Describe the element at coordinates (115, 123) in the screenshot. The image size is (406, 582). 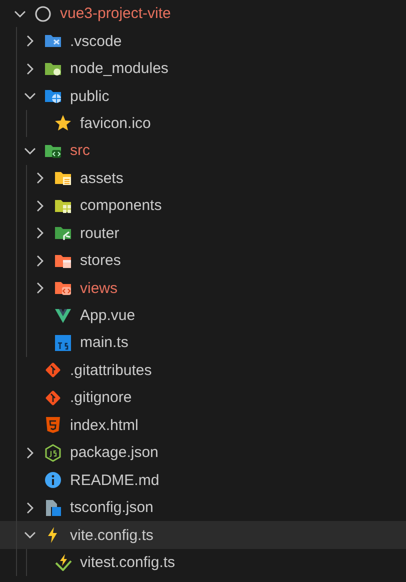
I see `file-name: favicon.ico` at that location.